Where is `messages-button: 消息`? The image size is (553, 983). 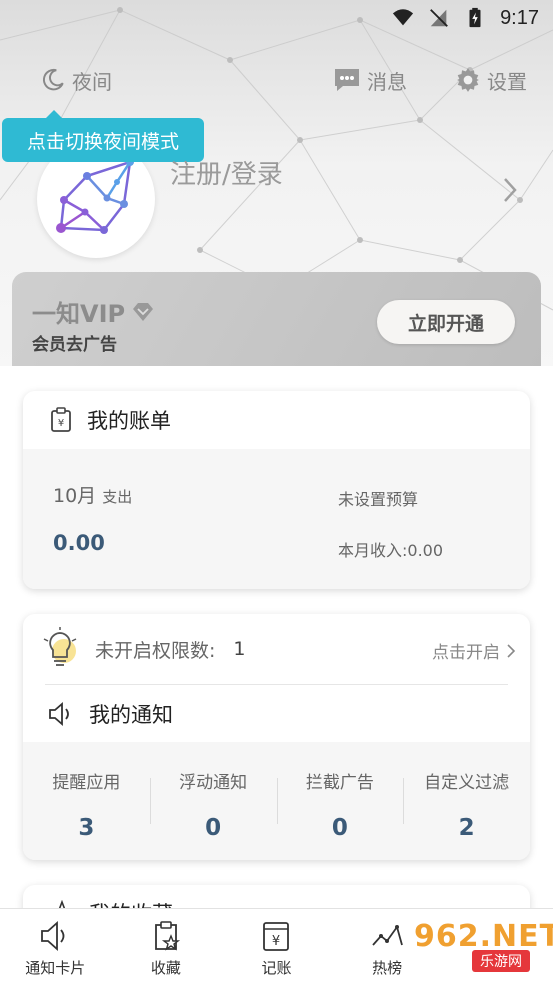
messages-button: 消息 is located at coordinates (370, 80).